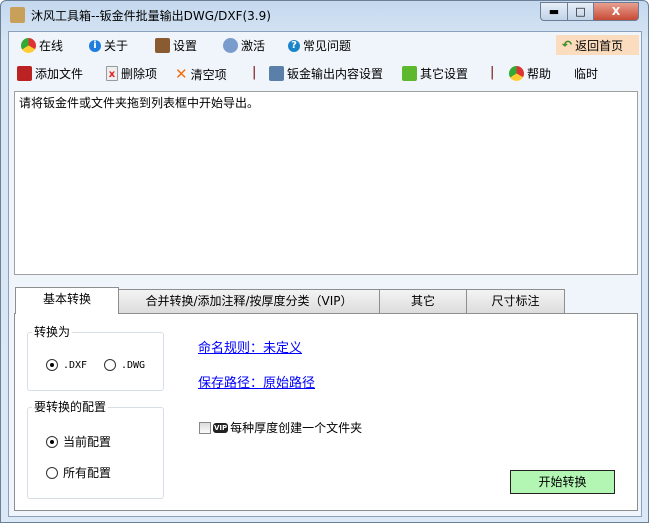 This screenshot has height=523, width=649. I want to click on menu-label: 在线, so click(51, 46).